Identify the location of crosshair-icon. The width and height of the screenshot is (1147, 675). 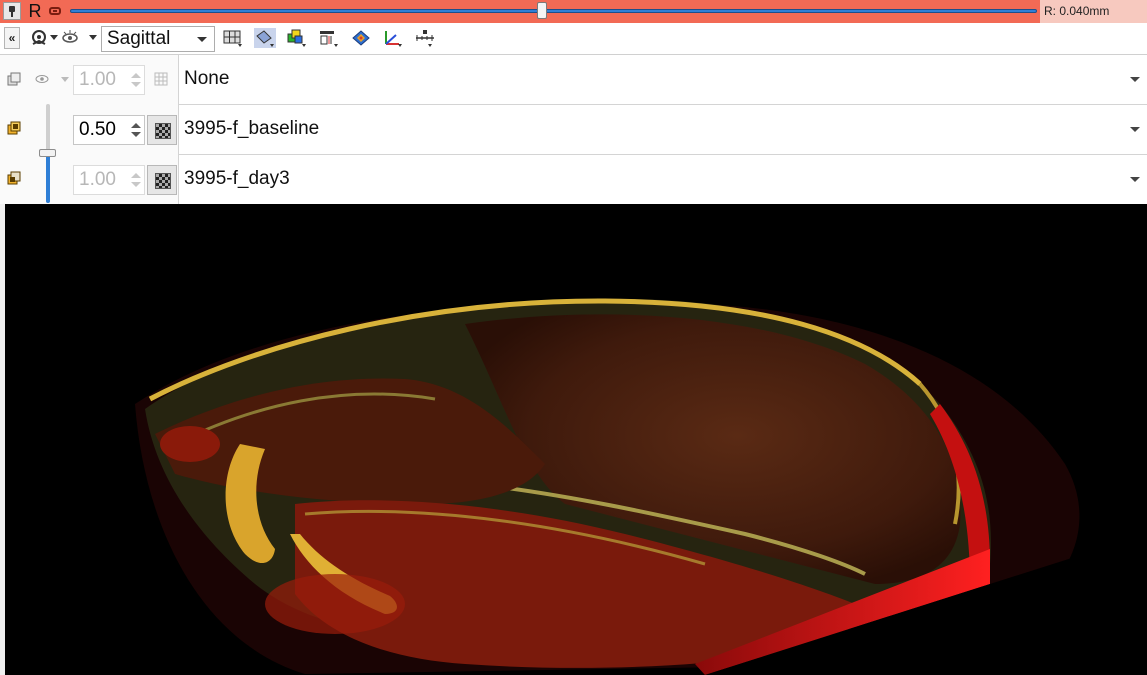
(329, 38).